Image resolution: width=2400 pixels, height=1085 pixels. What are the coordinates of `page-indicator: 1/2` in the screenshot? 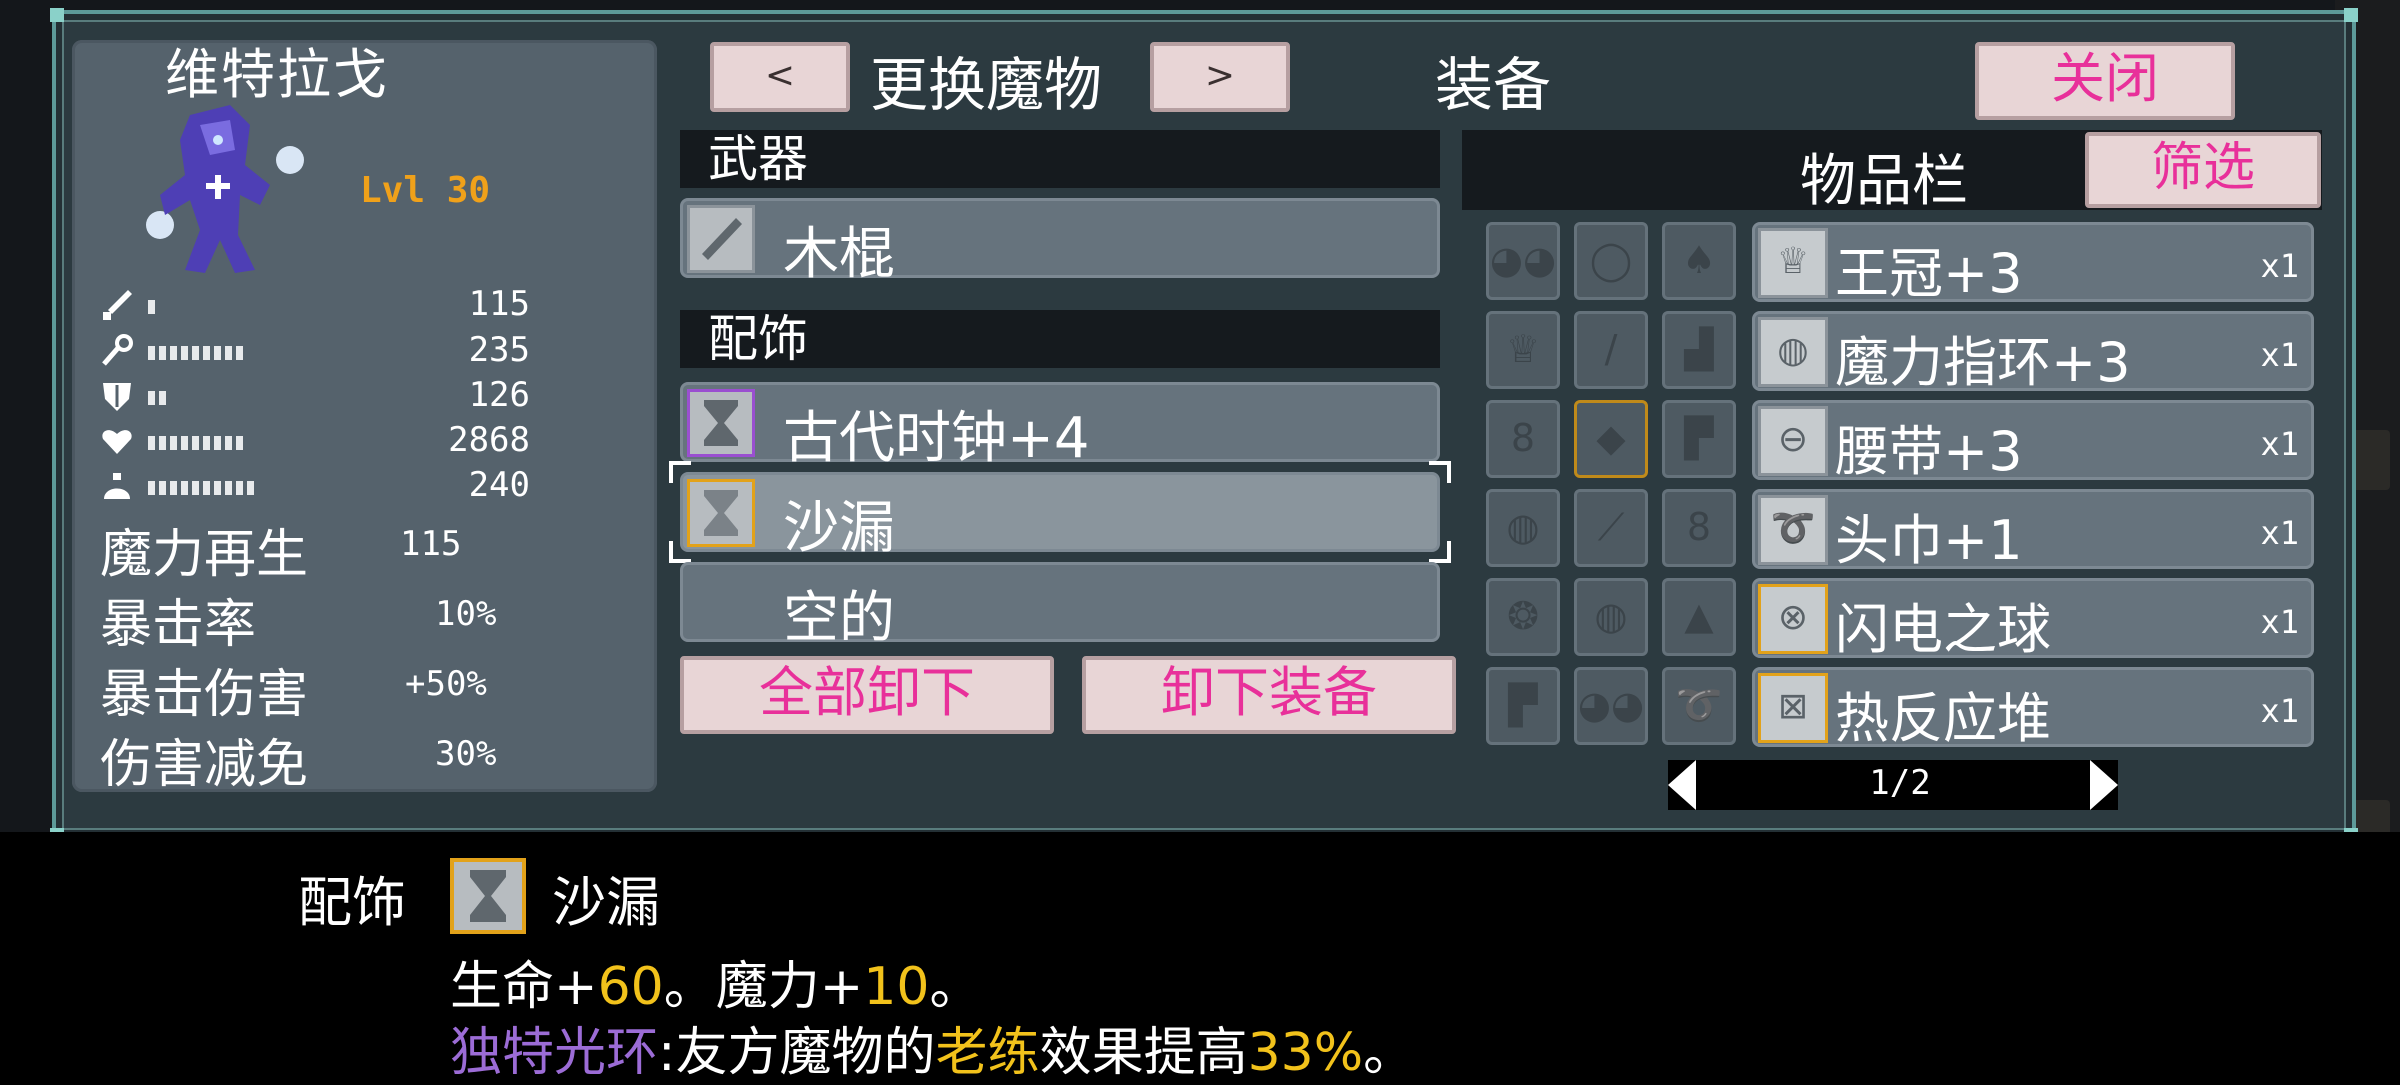 It's located at (1900, 783).